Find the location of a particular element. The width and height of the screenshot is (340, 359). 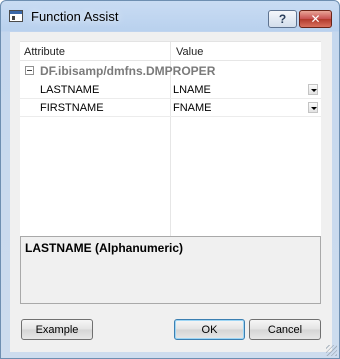

column-header-attribute: Attribute is located at coordinates (44, 52).